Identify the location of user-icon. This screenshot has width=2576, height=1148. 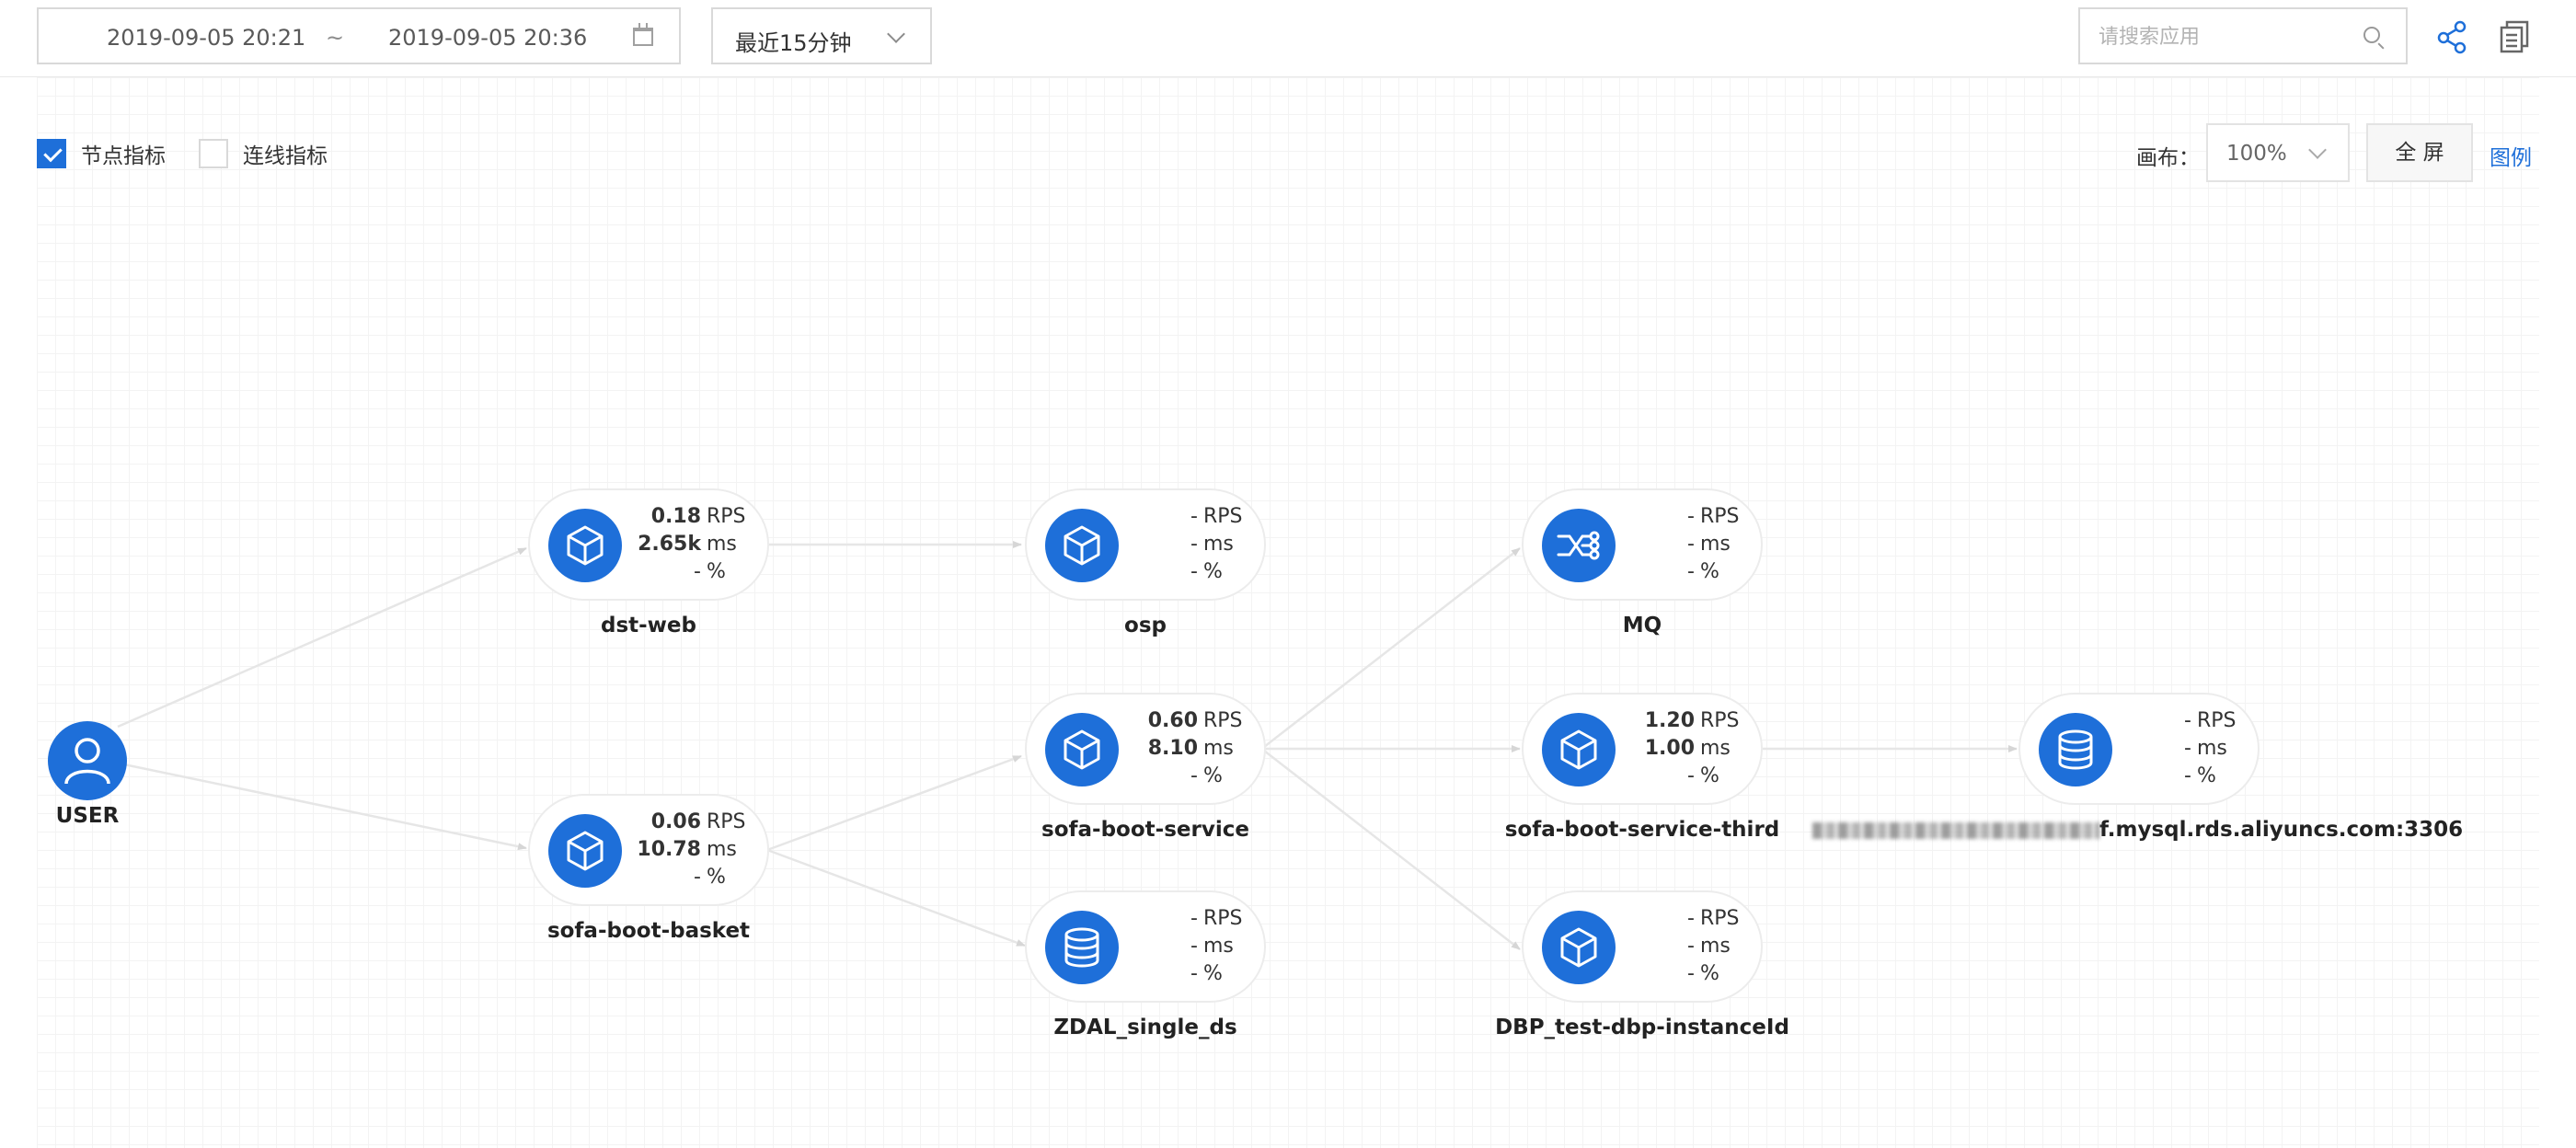
(87, 761).